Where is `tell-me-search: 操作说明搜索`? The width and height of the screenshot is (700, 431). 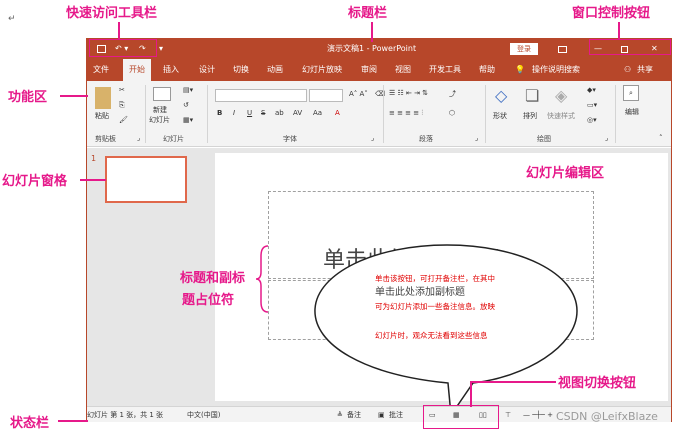
tell-me-search: 操作说明搜索 is located at coordinates (556, 70).